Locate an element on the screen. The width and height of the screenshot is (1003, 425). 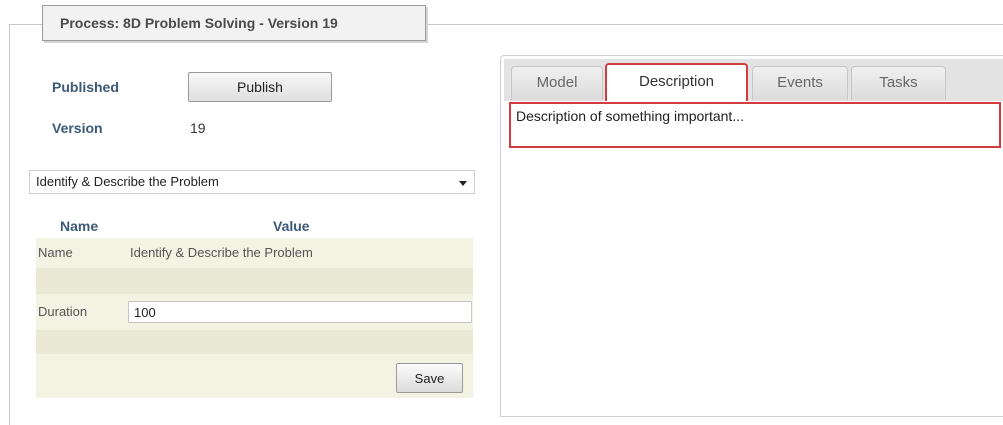
publish-button: Publish is located at coordinates (260, 87).